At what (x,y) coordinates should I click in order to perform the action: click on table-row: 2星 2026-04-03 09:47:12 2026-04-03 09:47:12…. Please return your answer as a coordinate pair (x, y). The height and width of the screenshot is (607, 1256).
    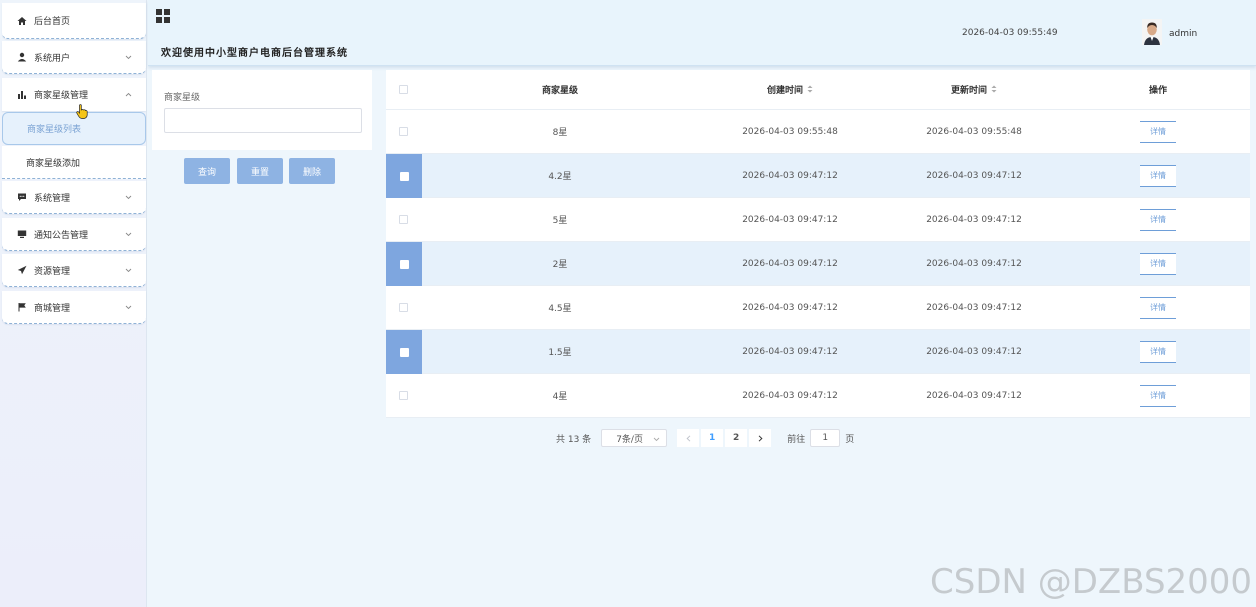
    Looking at the image, I should click on (818, 264).